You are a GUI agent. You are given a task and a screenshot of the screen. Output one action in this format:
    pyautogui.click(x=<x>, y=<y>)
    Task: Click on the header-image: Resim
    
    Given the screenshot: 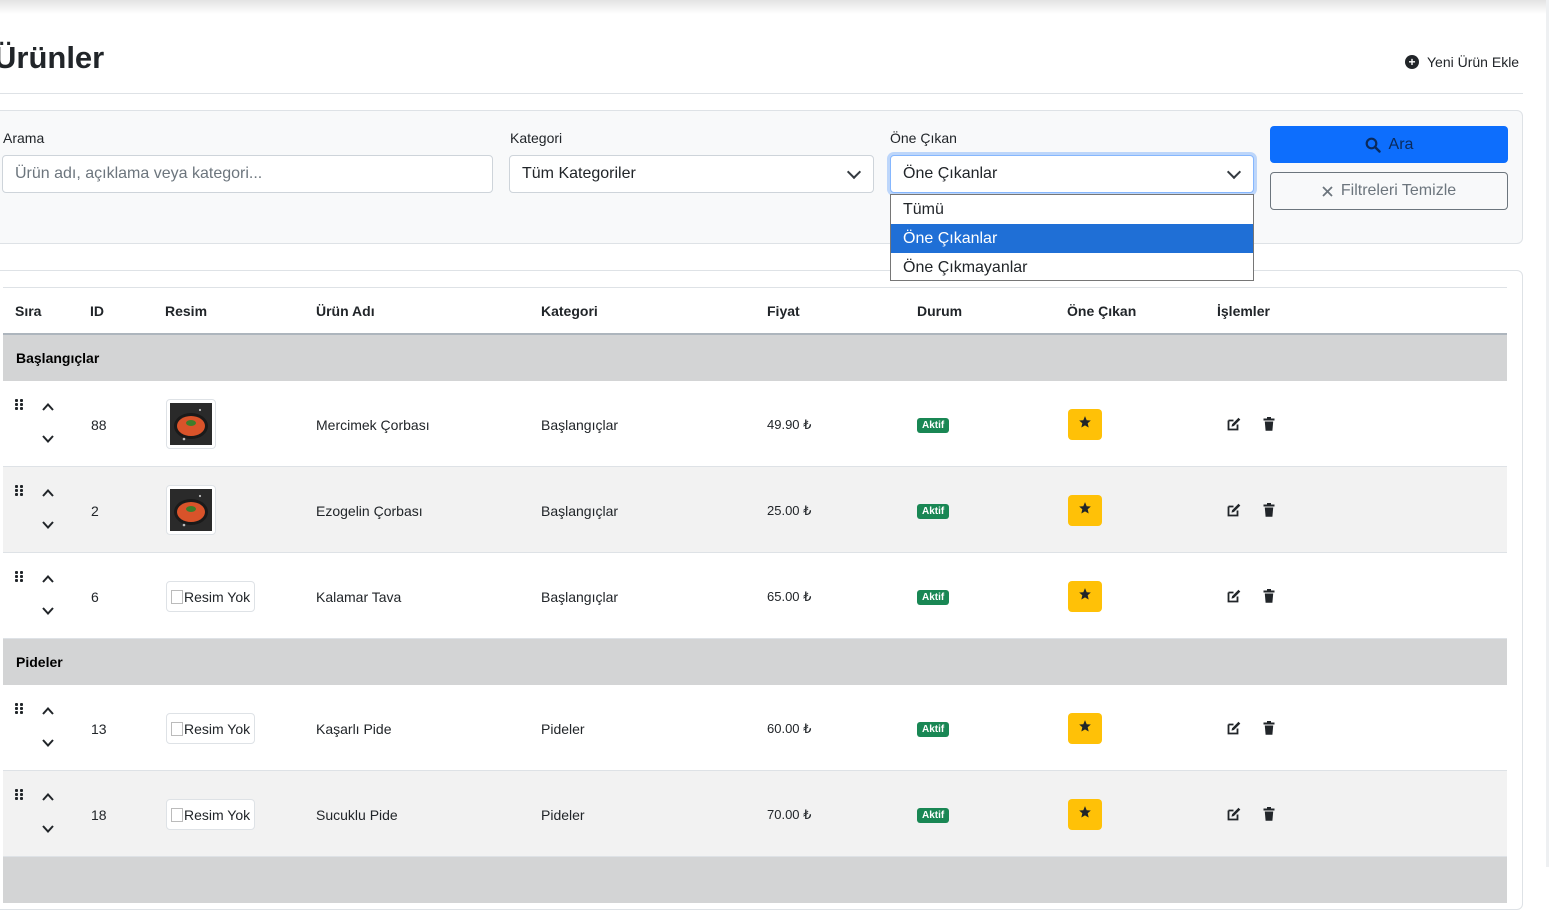 What is the action you would take?
    pyautogui.click(x=186, y=311)
    